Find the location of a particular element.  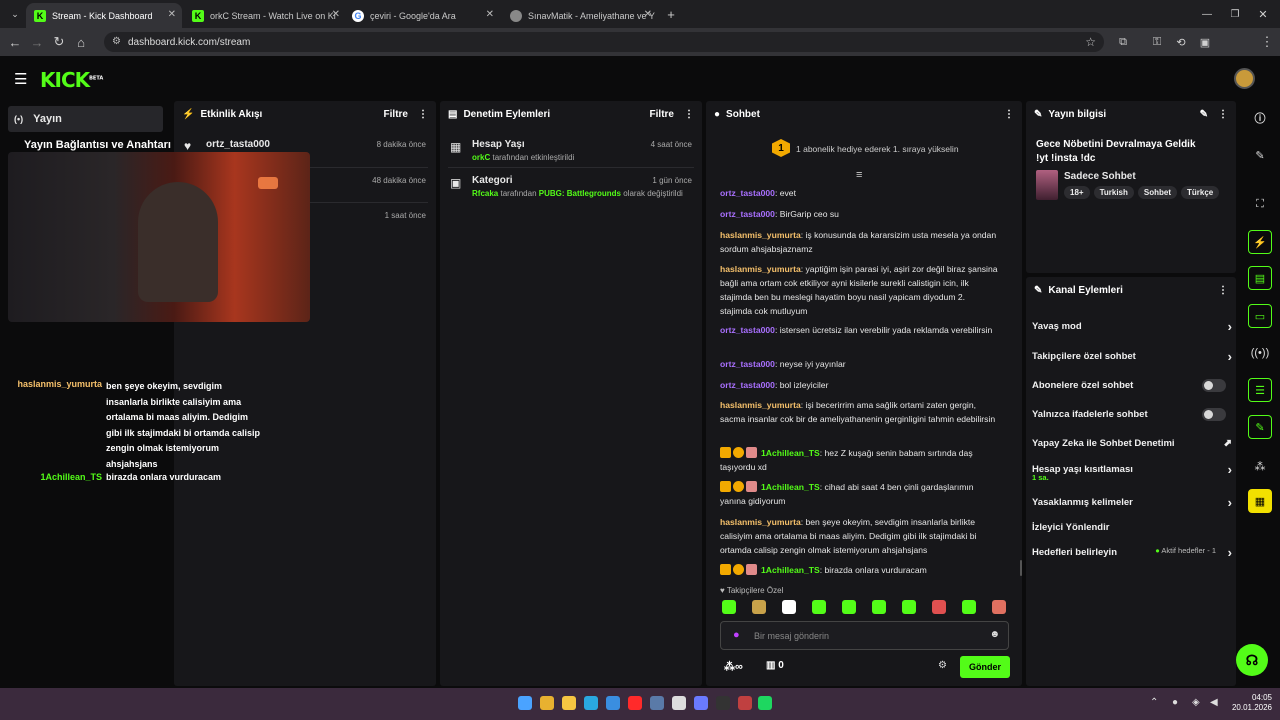

side-panel-icon: ▣ is located at coordinates (1205, 42).